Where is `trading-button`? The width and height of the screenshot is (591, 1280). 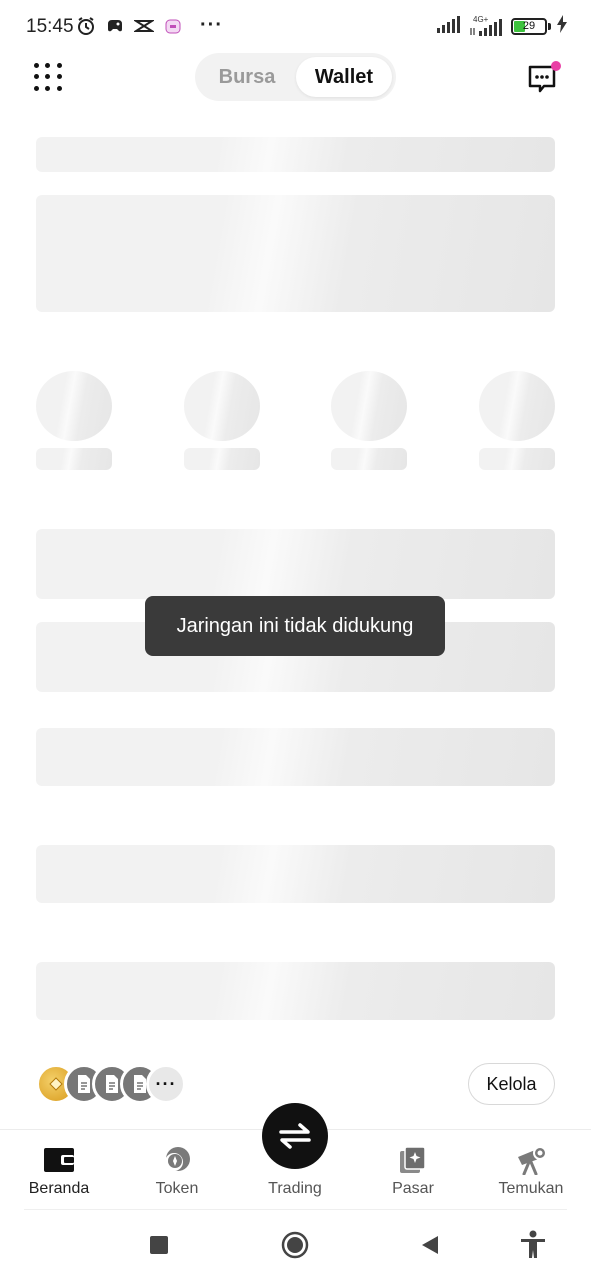 trading-button is located at coordinates (295, 1136).